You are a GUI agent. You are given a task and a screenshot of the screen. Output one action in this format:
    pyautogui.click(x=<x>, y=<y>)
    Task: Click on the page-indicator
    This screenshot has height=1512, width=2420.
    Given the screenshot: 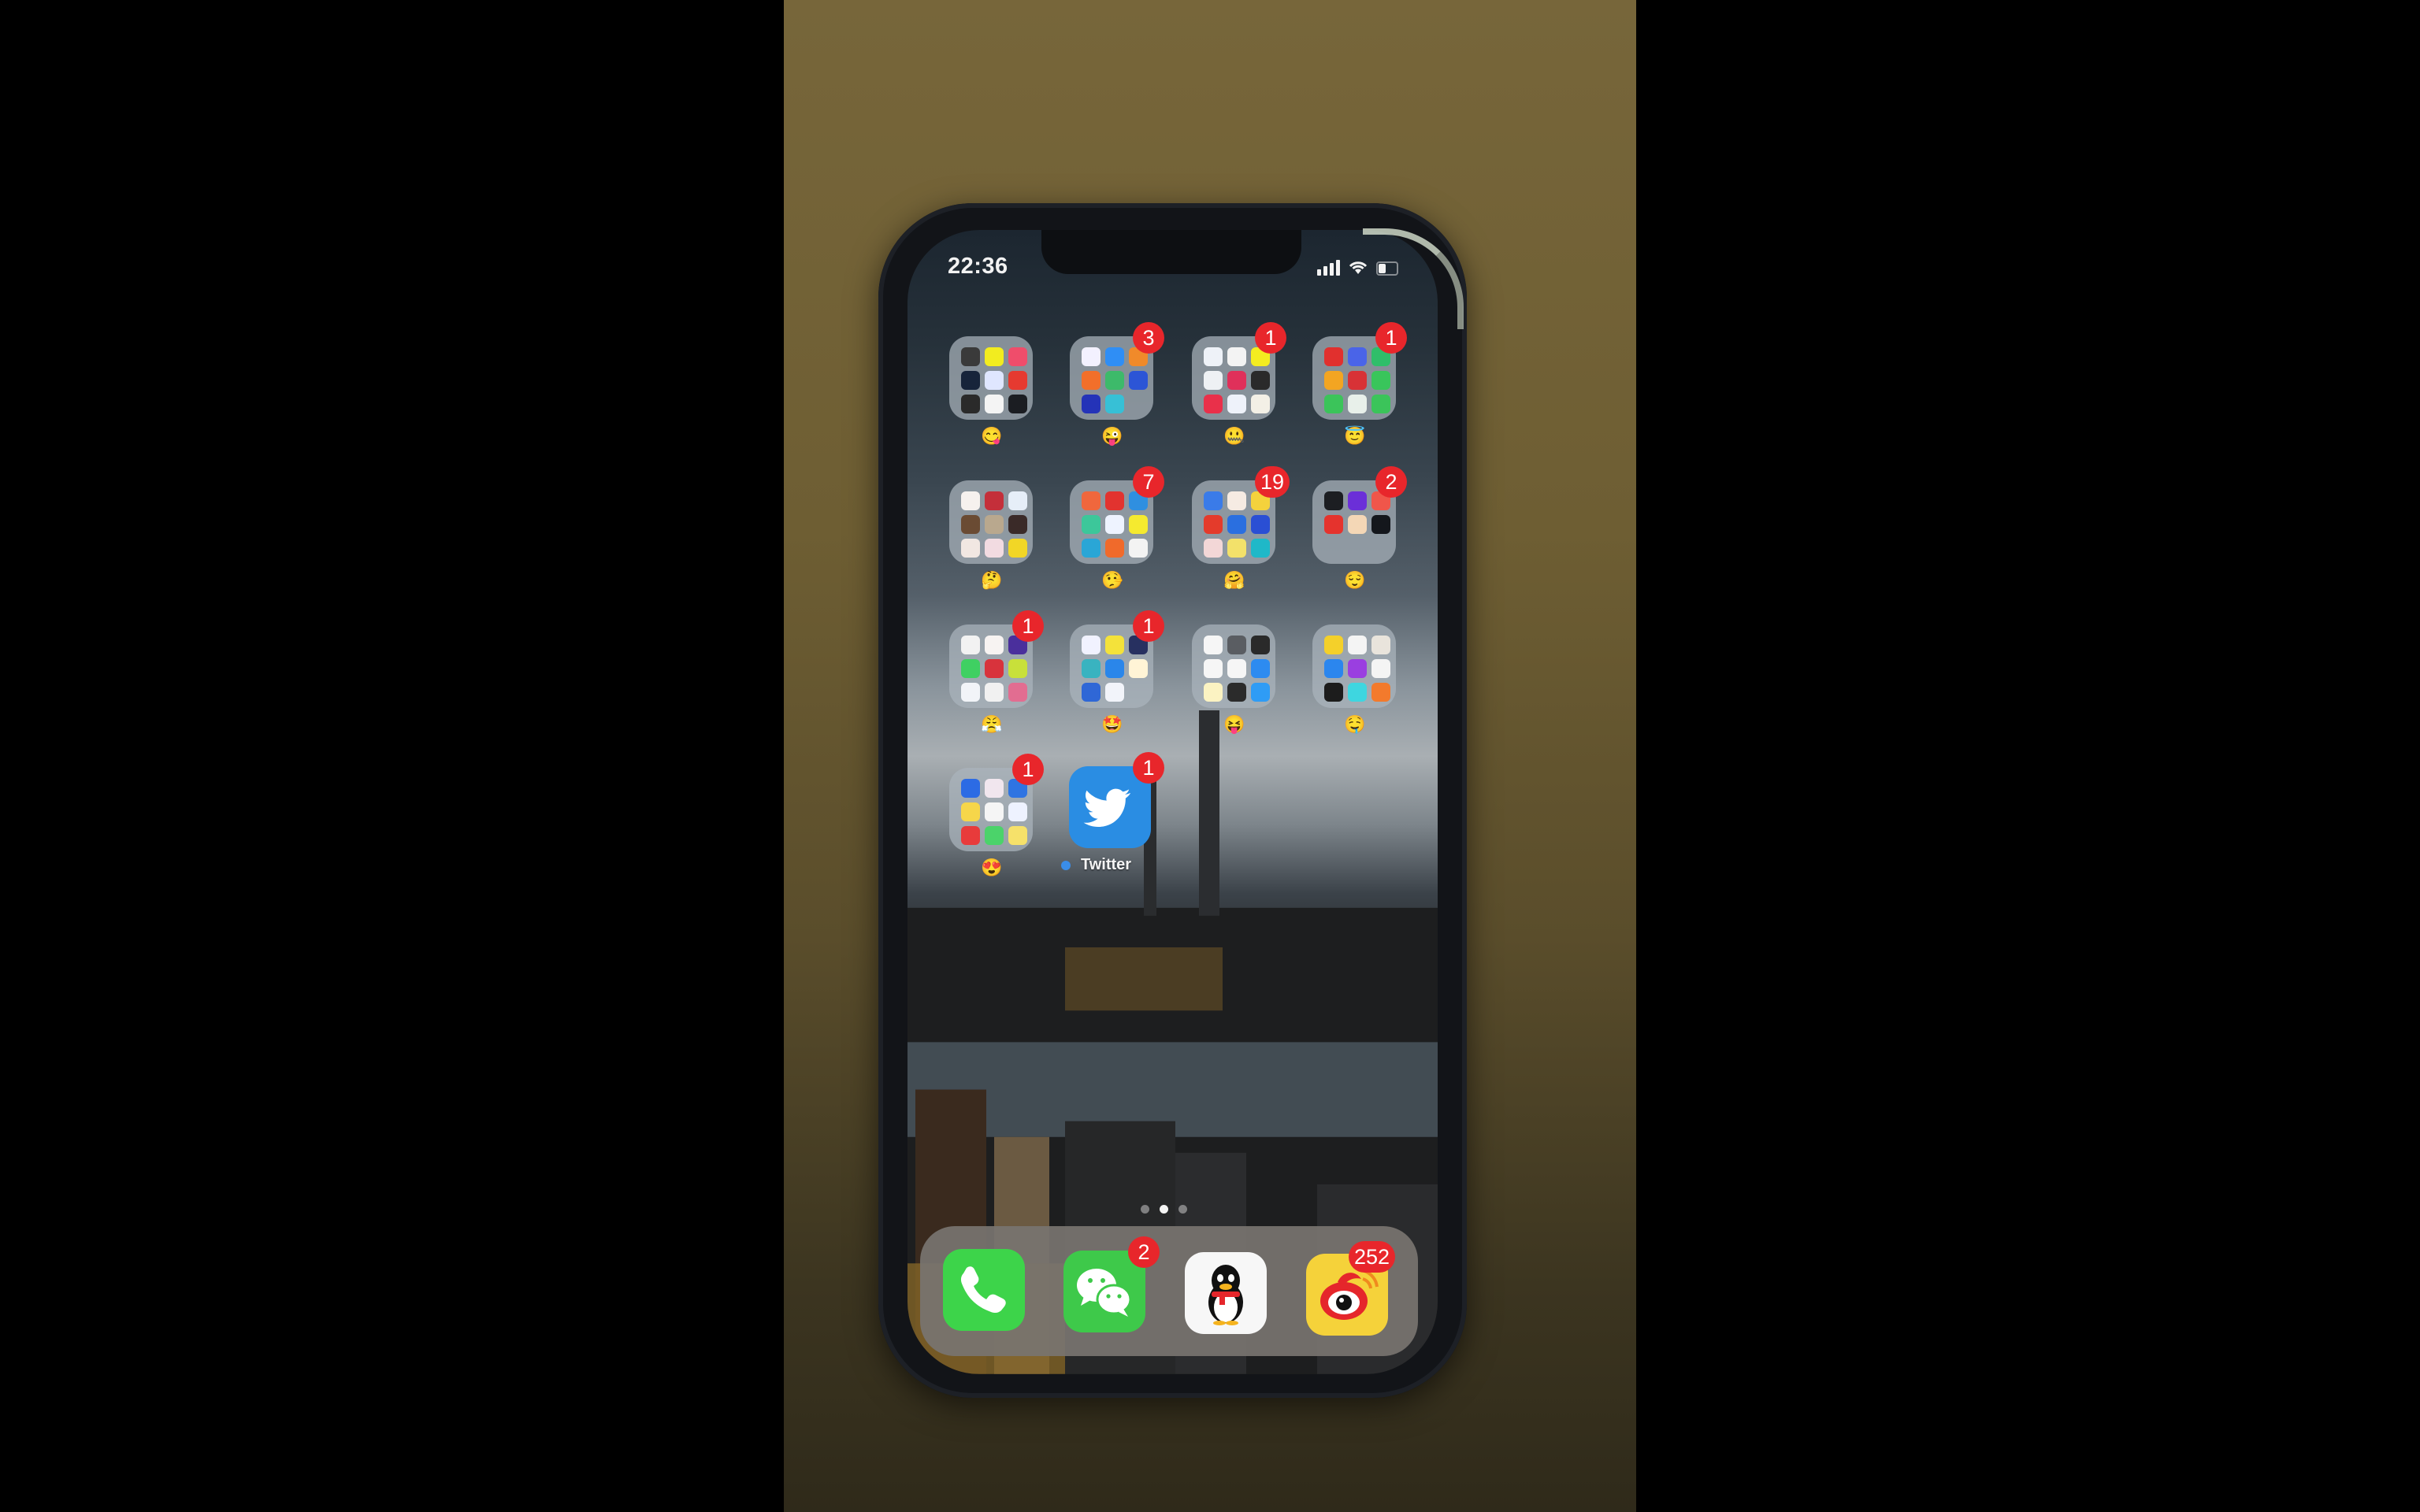 What is the action you would take?
    pyautogui.click(x=1164, y=1209)
    